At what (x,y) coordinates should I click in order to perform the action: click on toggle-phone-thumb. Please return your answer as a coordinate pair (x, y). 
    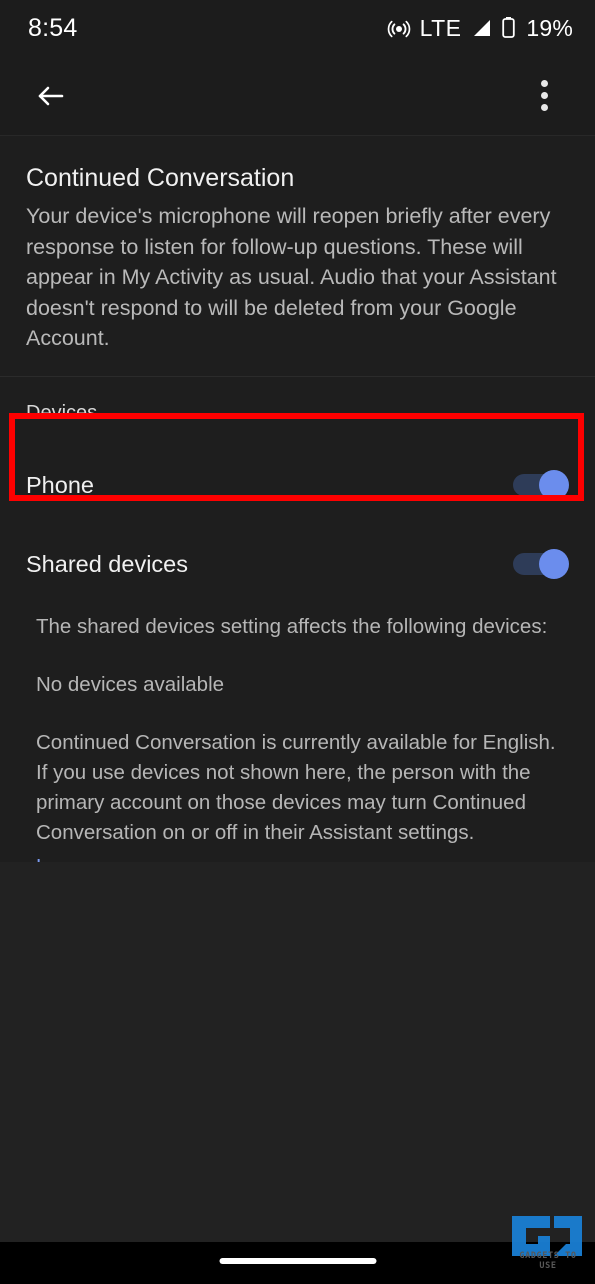
    Looking at the image, I should click on (554, 485).